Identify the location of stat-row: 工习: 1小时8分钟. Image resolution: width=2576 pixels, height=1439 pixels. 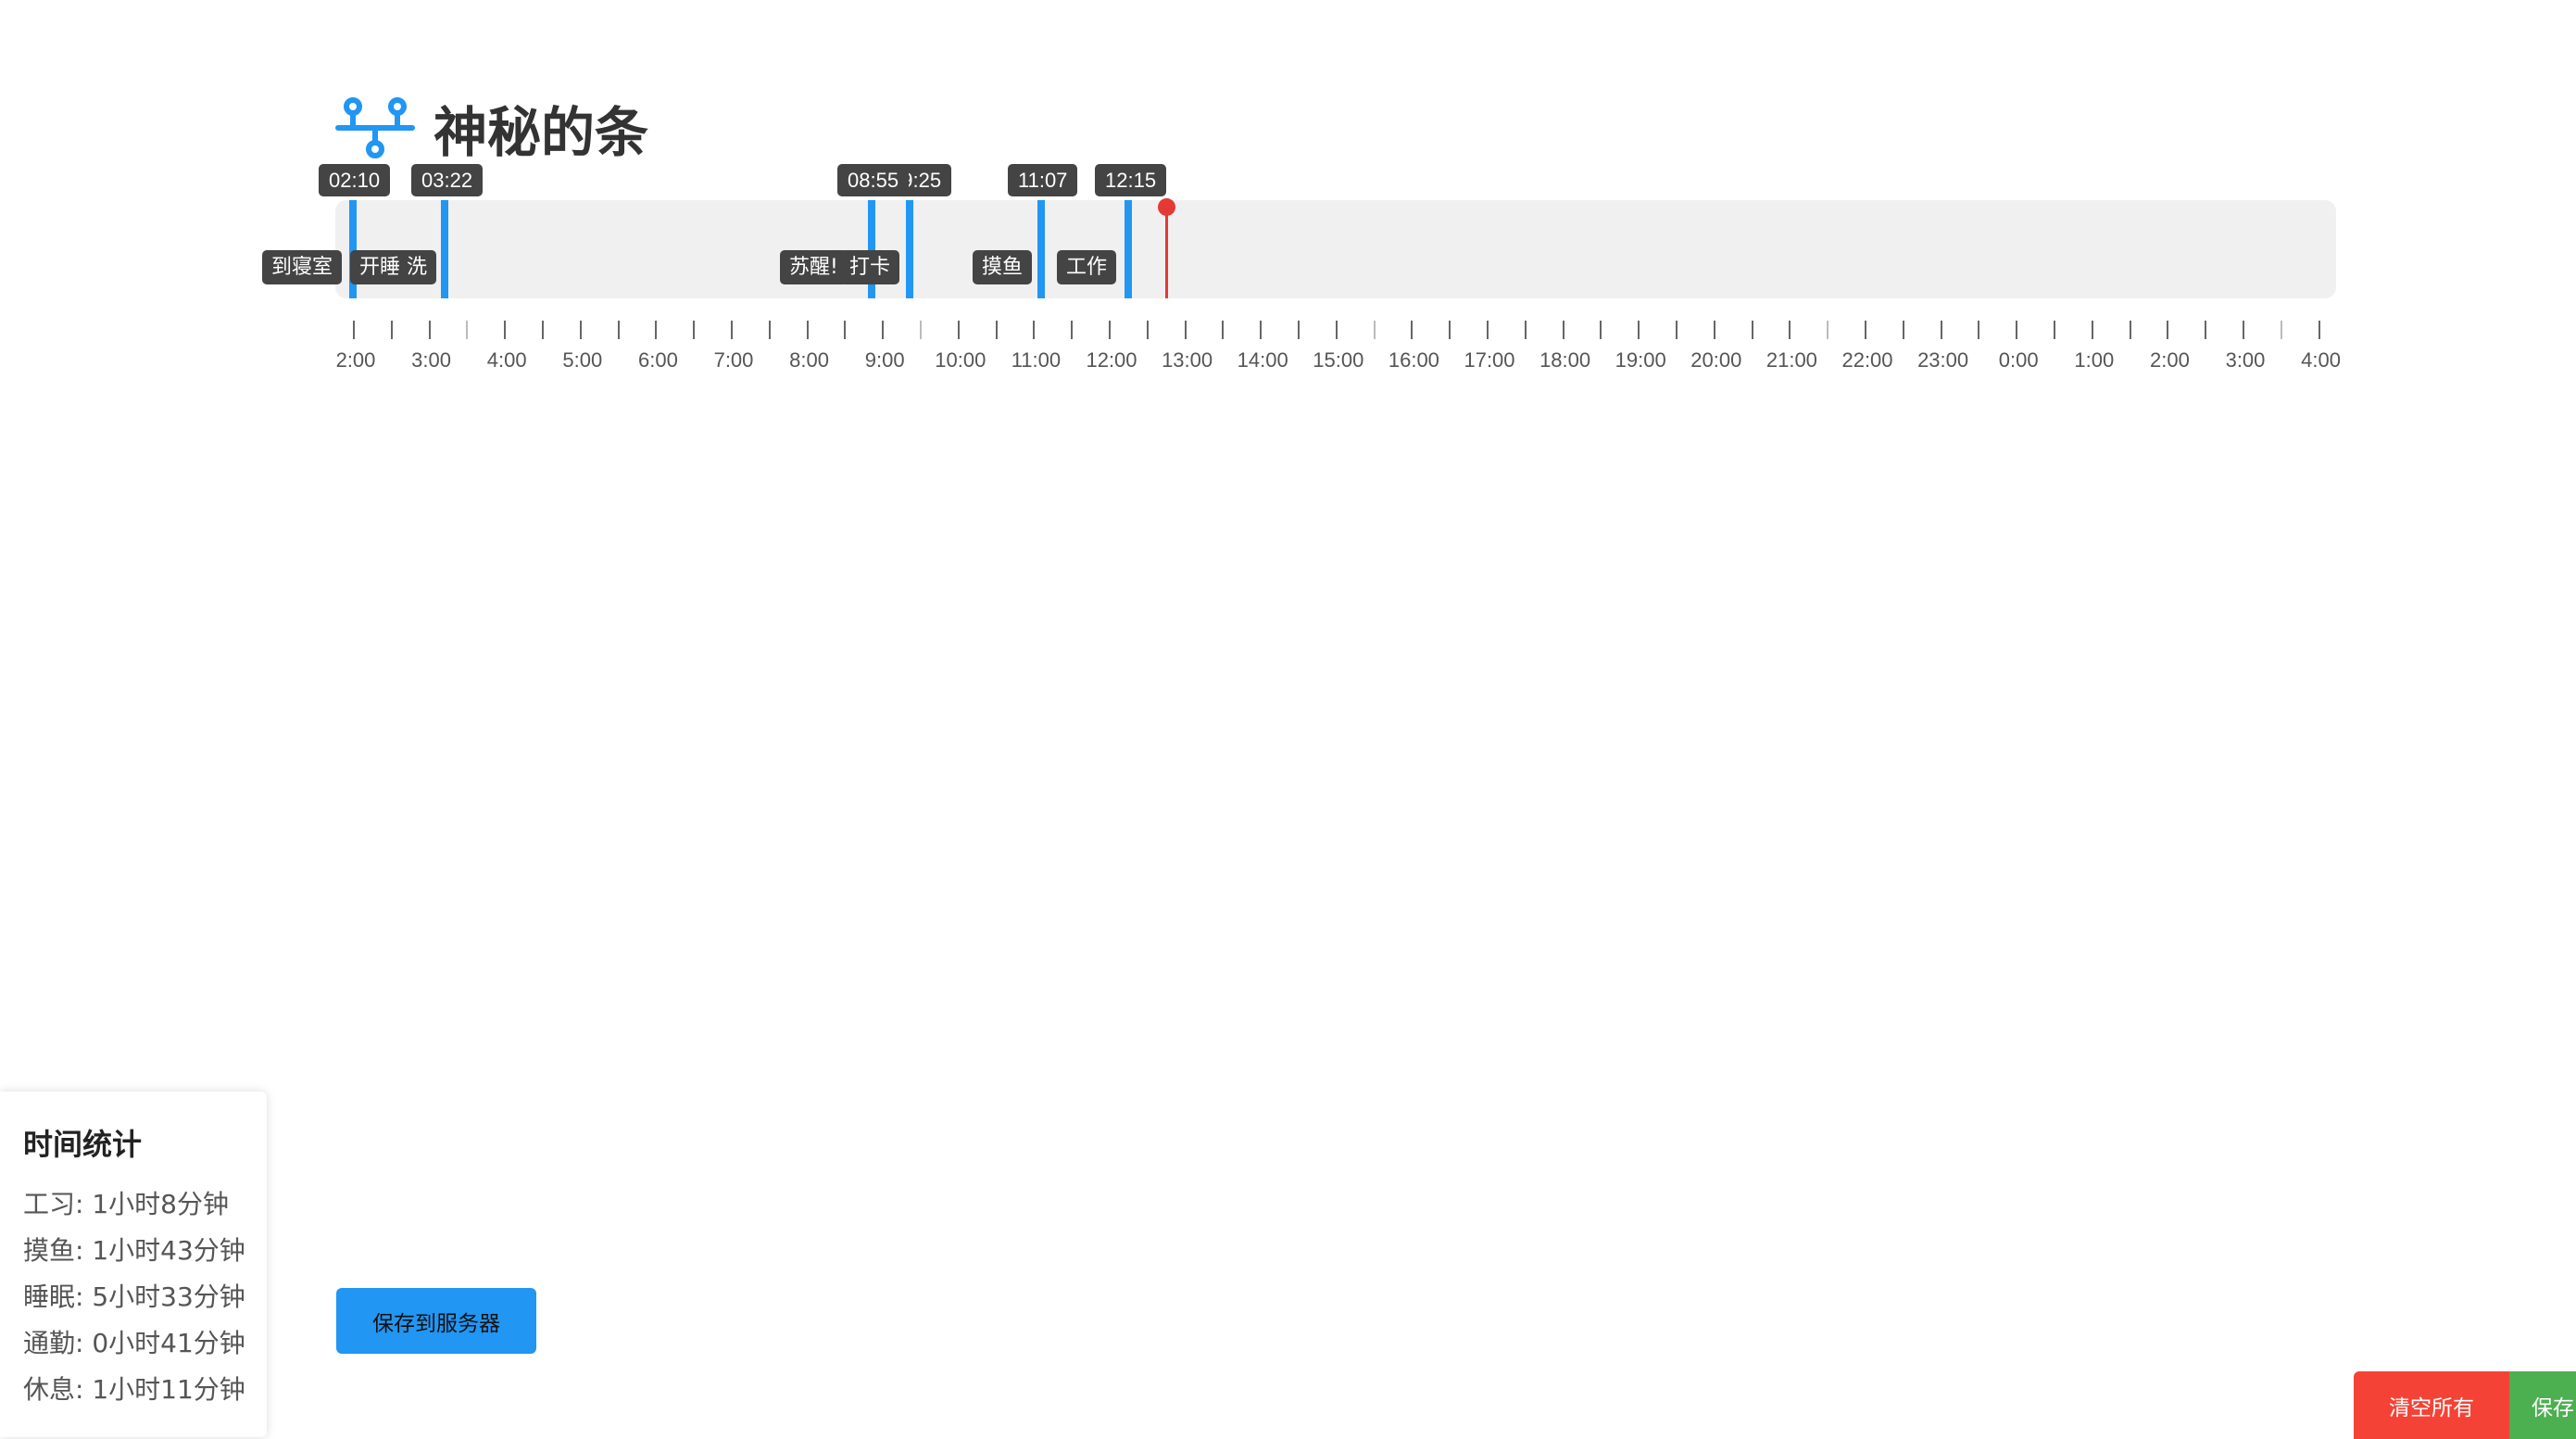
(126, 1204).